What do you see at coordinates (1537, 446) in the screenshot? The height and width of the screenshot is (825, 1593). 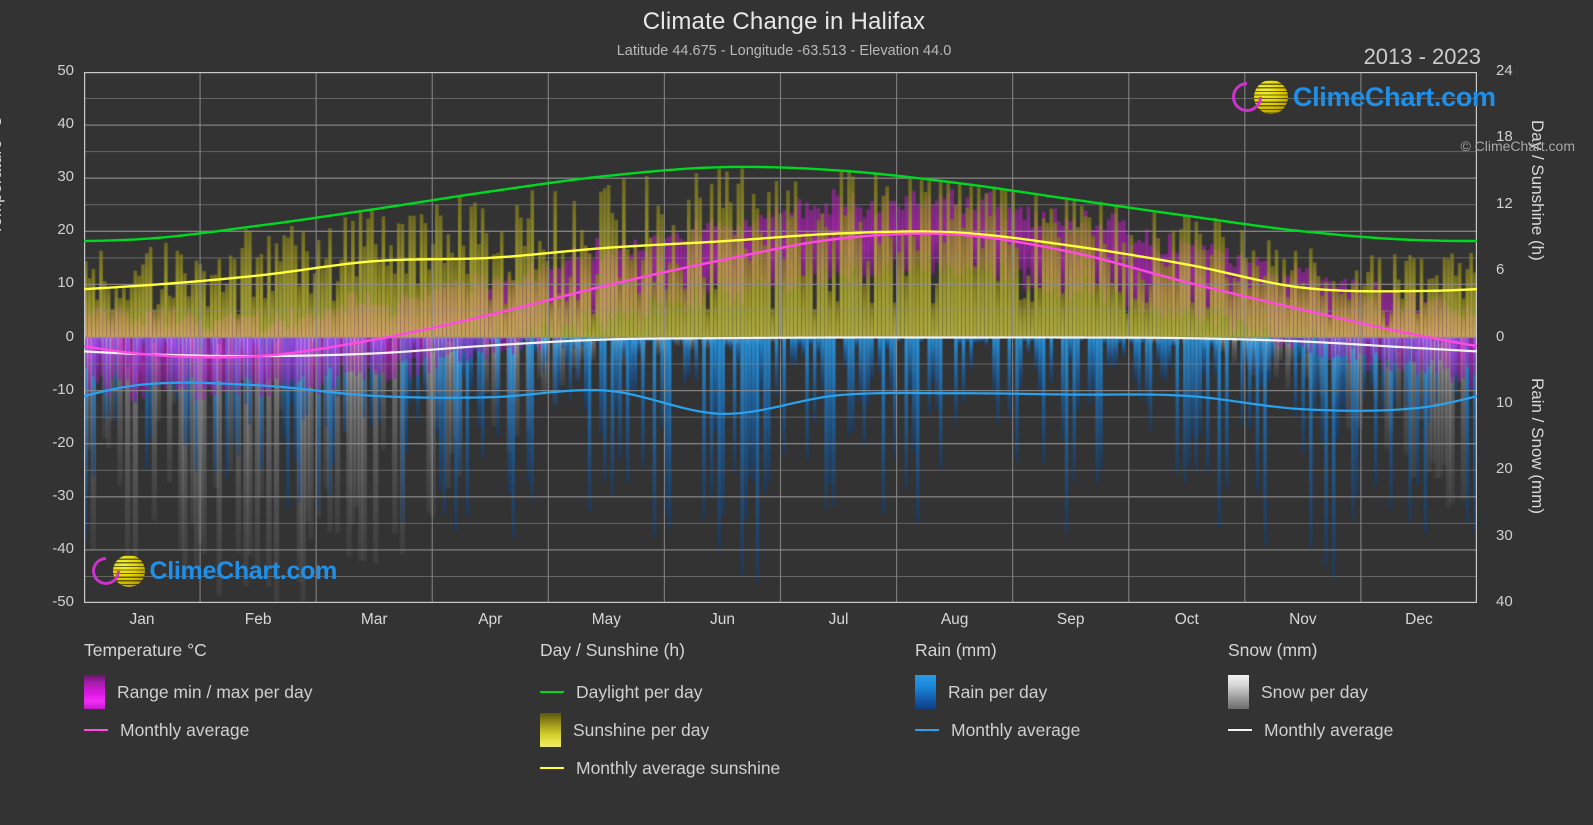 I see `y-axis-right-bottom-title: Rain / Snow (mm)` at bounding box center [1537, 446].